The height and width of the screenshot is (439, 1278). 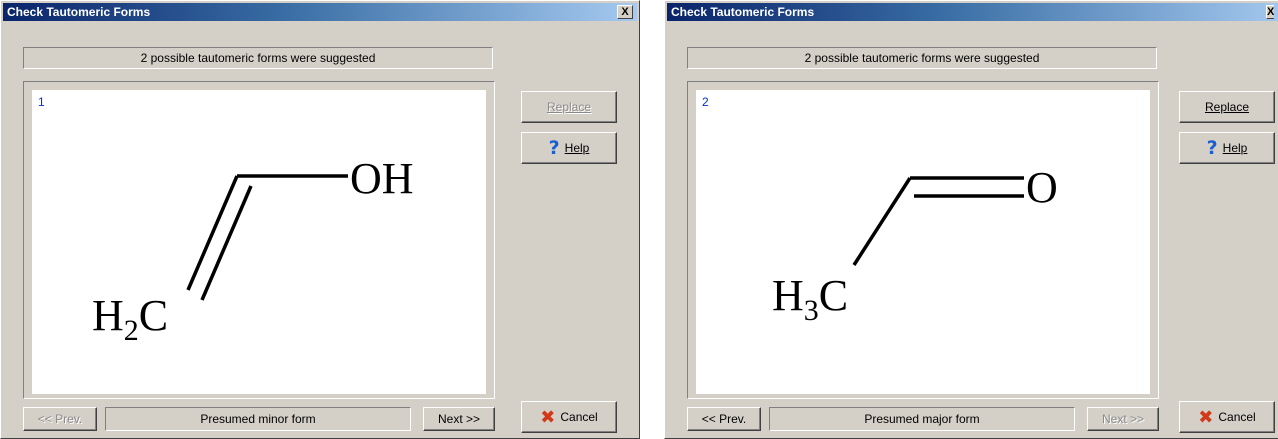 What do you see at coordinates (1042, 187) in the screenshot?
I see `oxygen-label: O` at bounding box center [1042, 187].